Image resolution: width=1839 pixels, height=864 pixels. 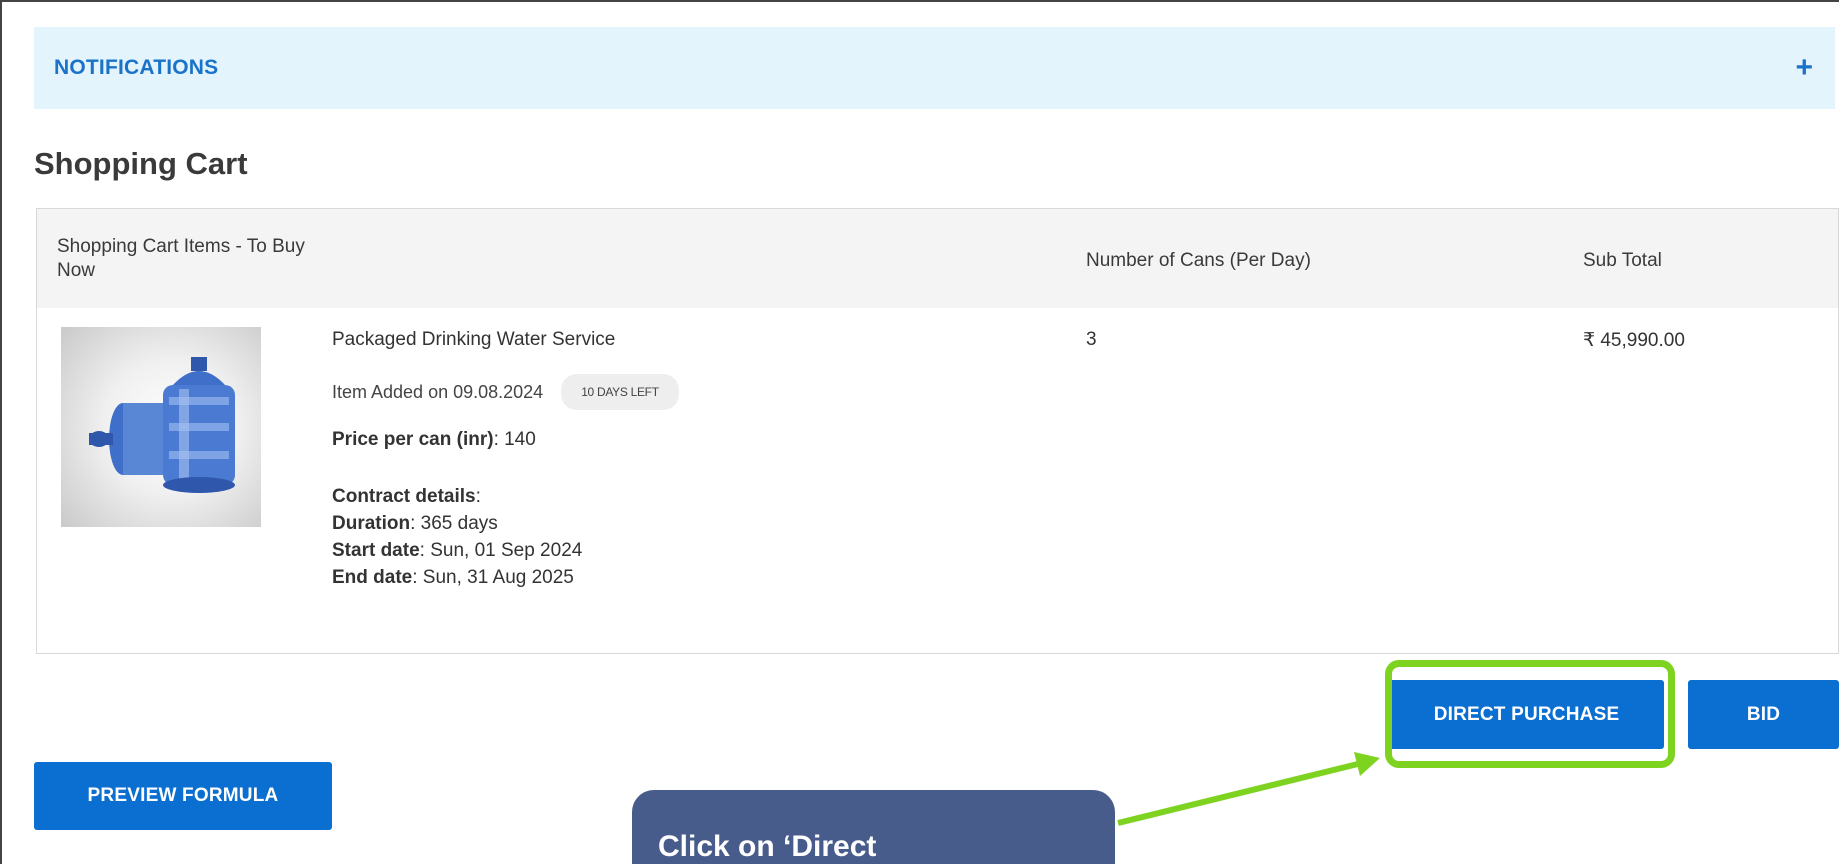 I want to click on cans-per-day-value: 3, so click(x=1091, y=339).